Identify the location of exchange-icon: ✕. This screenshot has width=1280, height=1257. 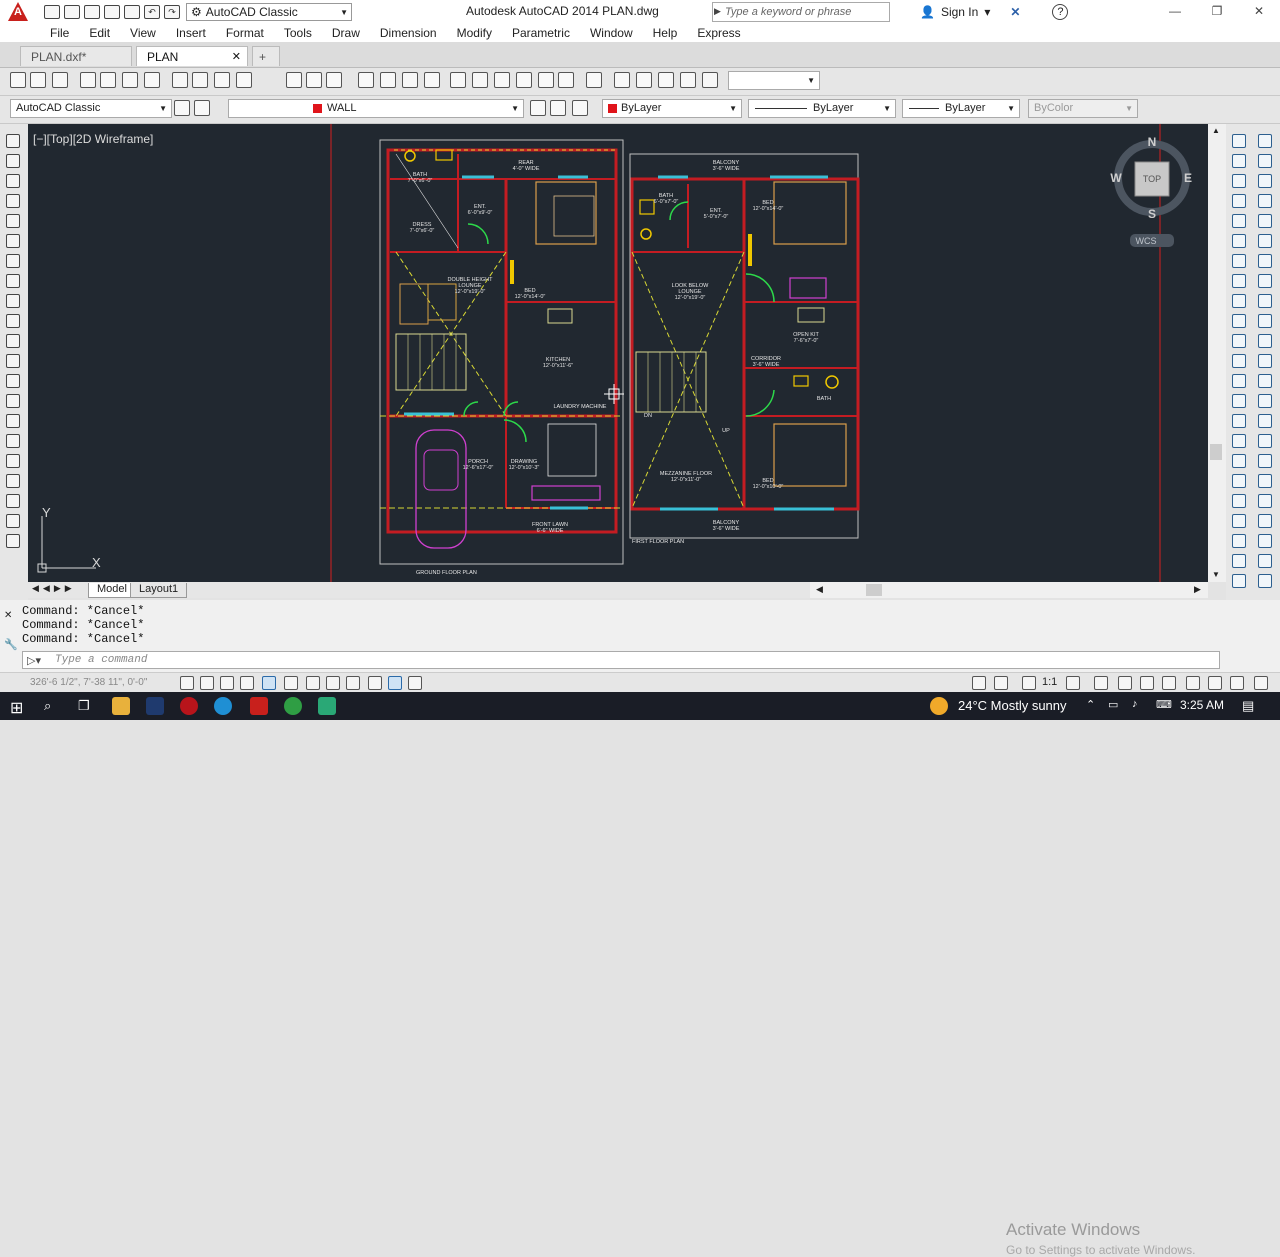
(1015, 12).